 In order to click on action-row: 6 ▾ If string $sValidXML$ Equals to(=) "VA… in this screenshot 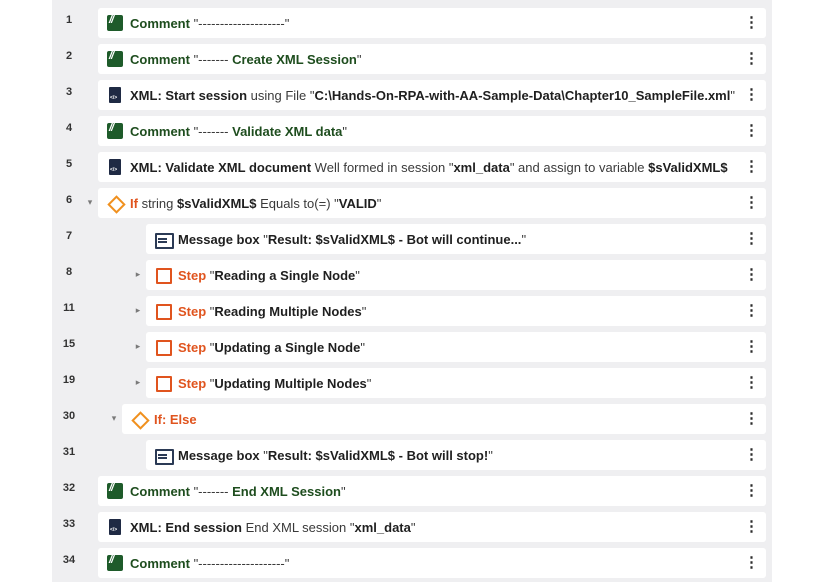, I will do `click(412, 203)`.